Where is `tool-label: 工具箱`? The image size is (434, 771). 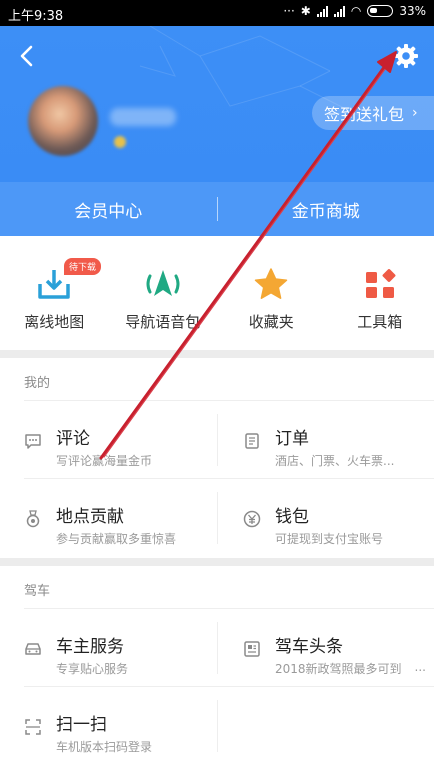
tool-label: 工具箱 is located at coordinates (380, 322).